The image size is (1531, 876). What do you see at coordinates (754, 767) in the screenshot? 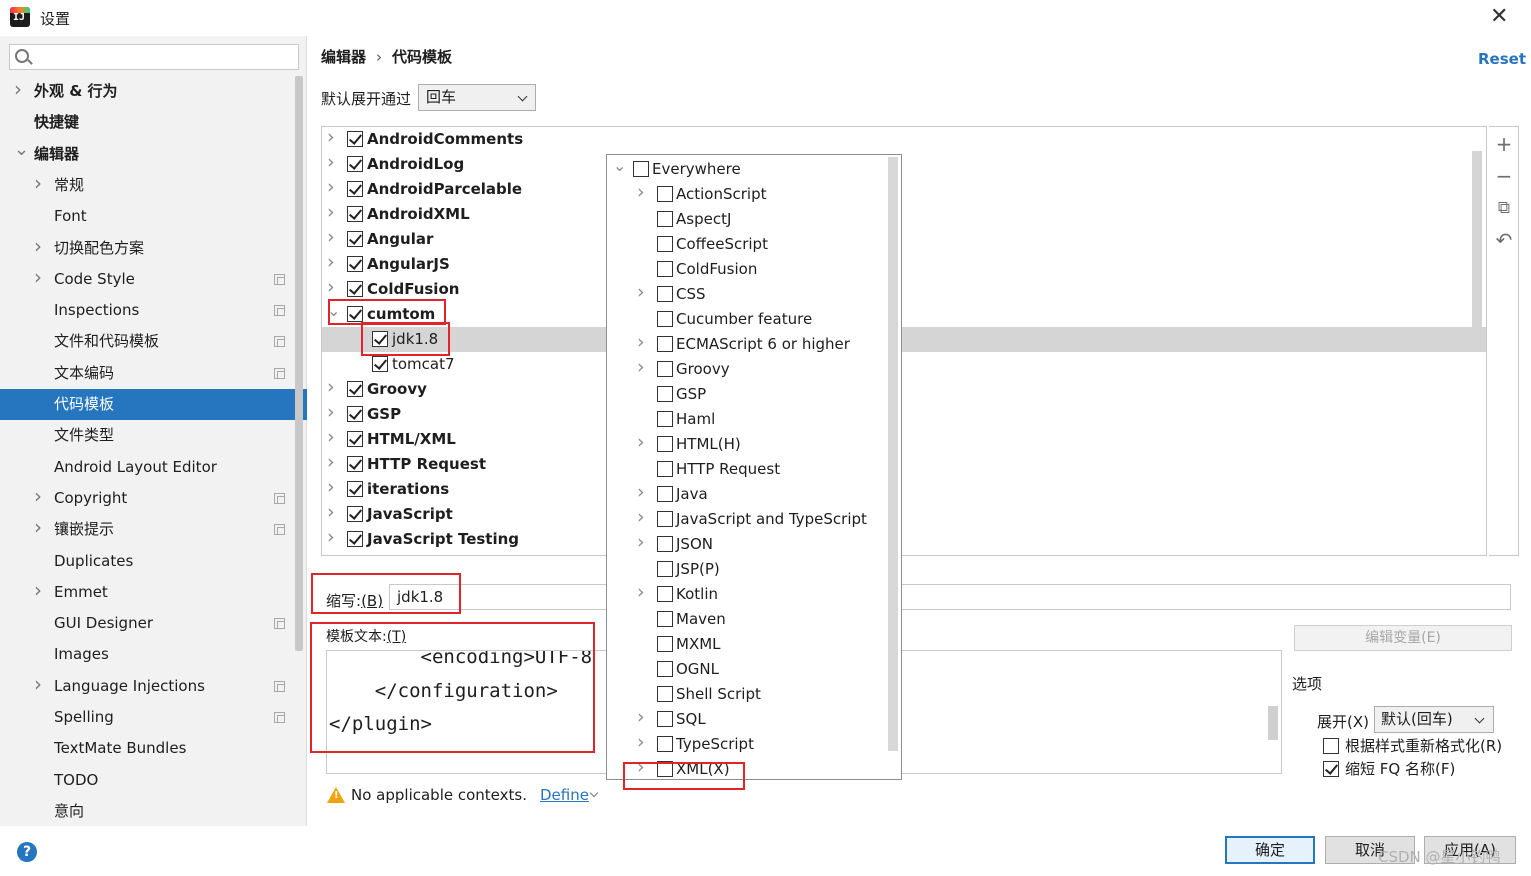
I see `context-option: › XML(X)` at bounding box center [754, 767].